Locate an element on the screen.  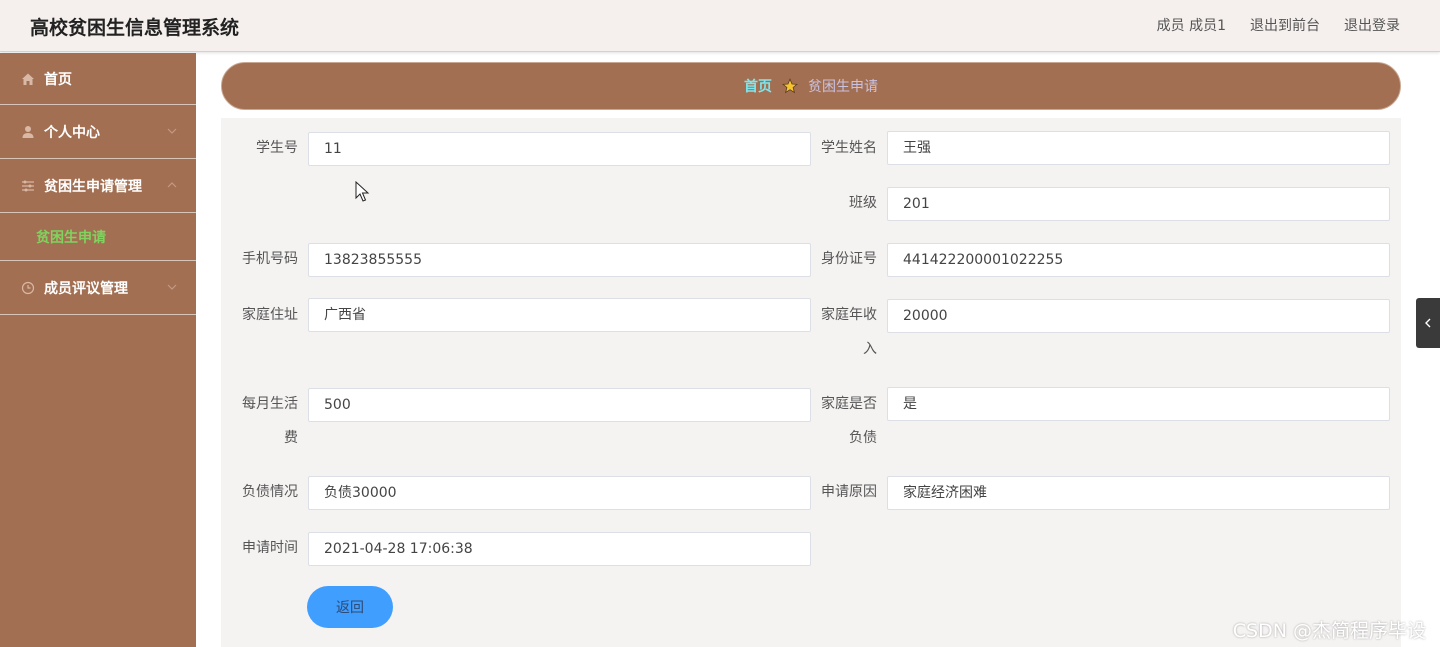
sidebar-item-personal-center: 个人中心 is located at coordinates (98, 132).